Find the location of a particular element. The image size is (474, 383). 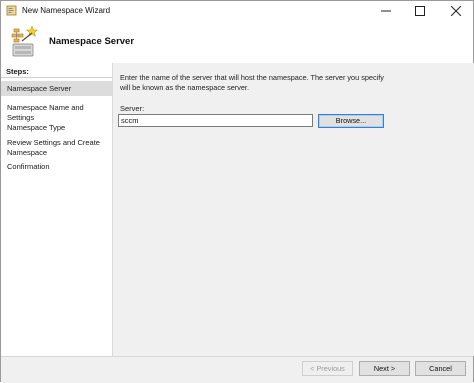

app-icon is located at coordinates (11, 10).